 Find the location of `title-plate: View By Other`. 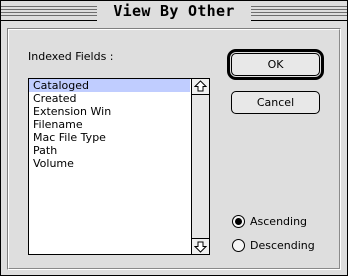

title-plate: View By Other is located at coordinates (174, 11).